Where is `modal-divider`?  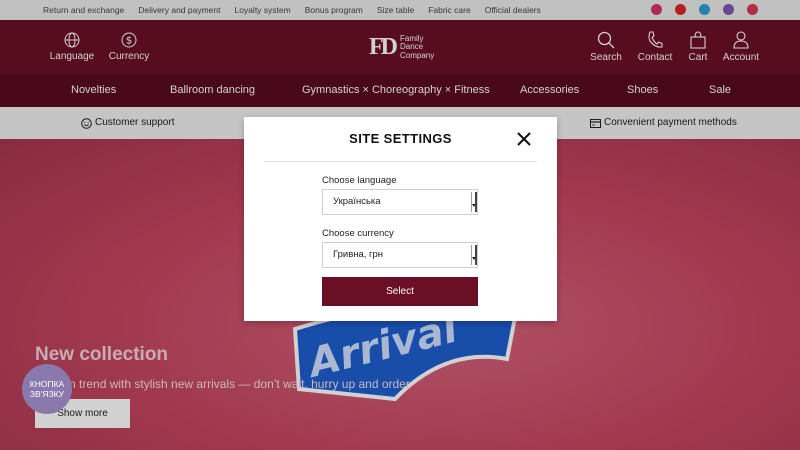 modal-divider is located at coordinates (400, 161).